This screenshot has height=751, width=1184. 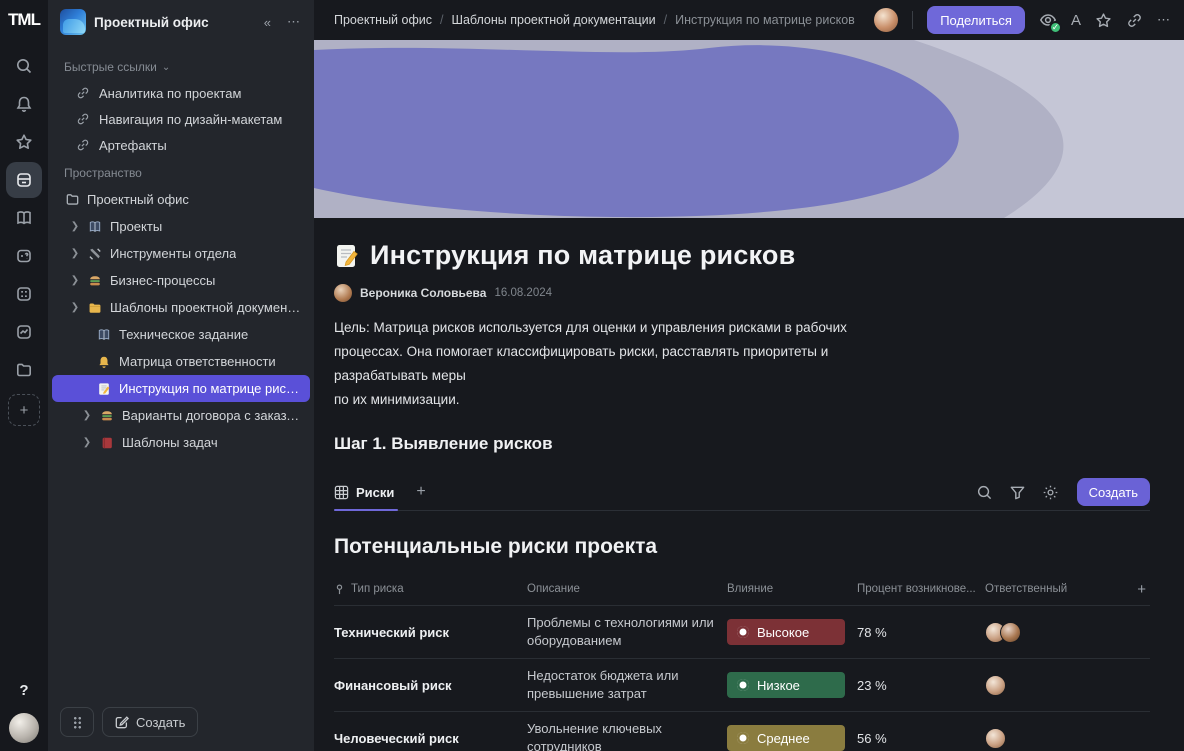 I want to click on bell-icon, so click(x=104, y=362).